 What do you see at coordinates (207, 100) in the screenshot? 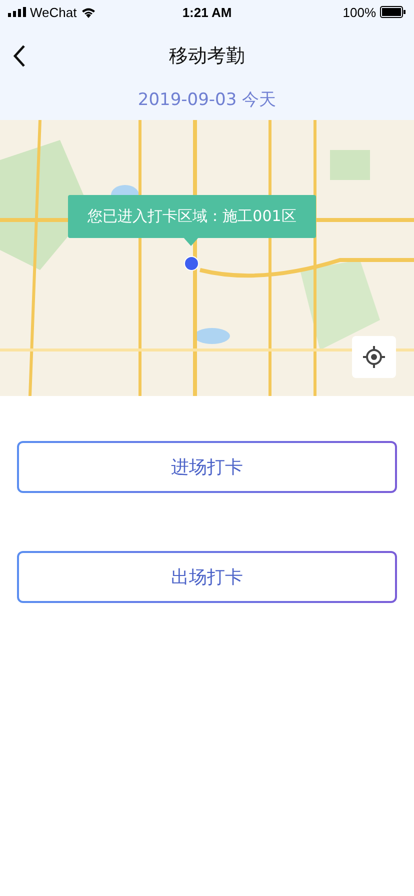
I see `date-label: 2019-09-03 今天` at bounding box center [207, 100].